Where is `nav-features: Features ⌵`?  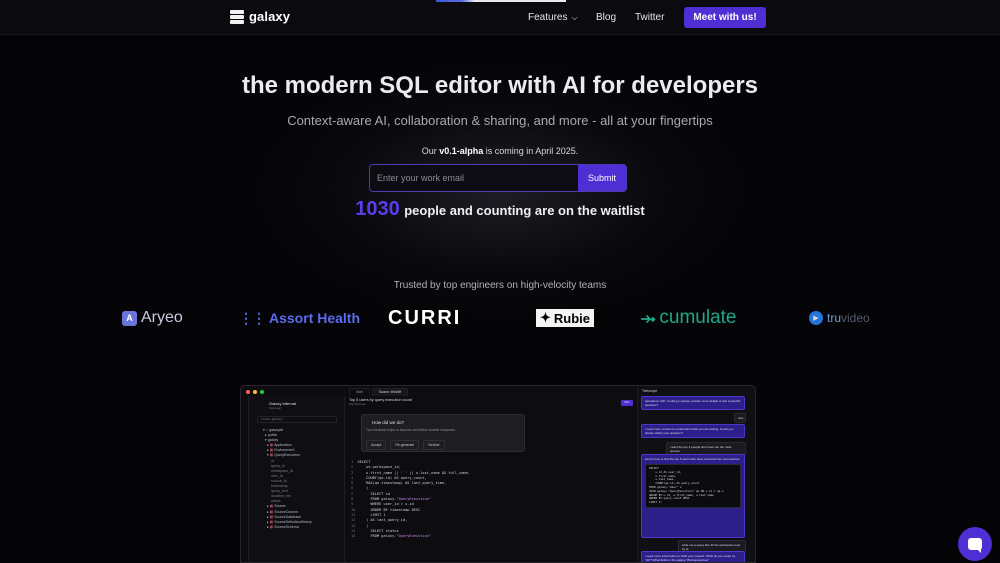 nav-features: Features ⌵ is located at coordinates (553, 17).